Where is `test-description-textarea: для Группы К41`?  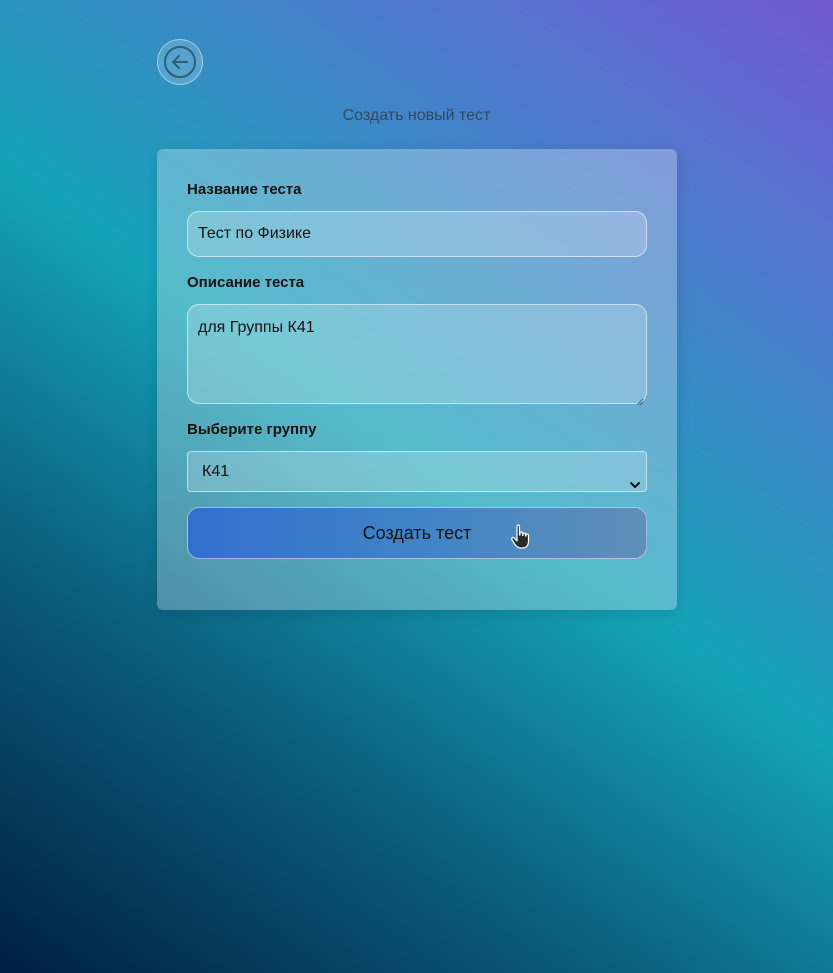 test-description-textarea: для Группы К41 is located at coordinates (417, 355).